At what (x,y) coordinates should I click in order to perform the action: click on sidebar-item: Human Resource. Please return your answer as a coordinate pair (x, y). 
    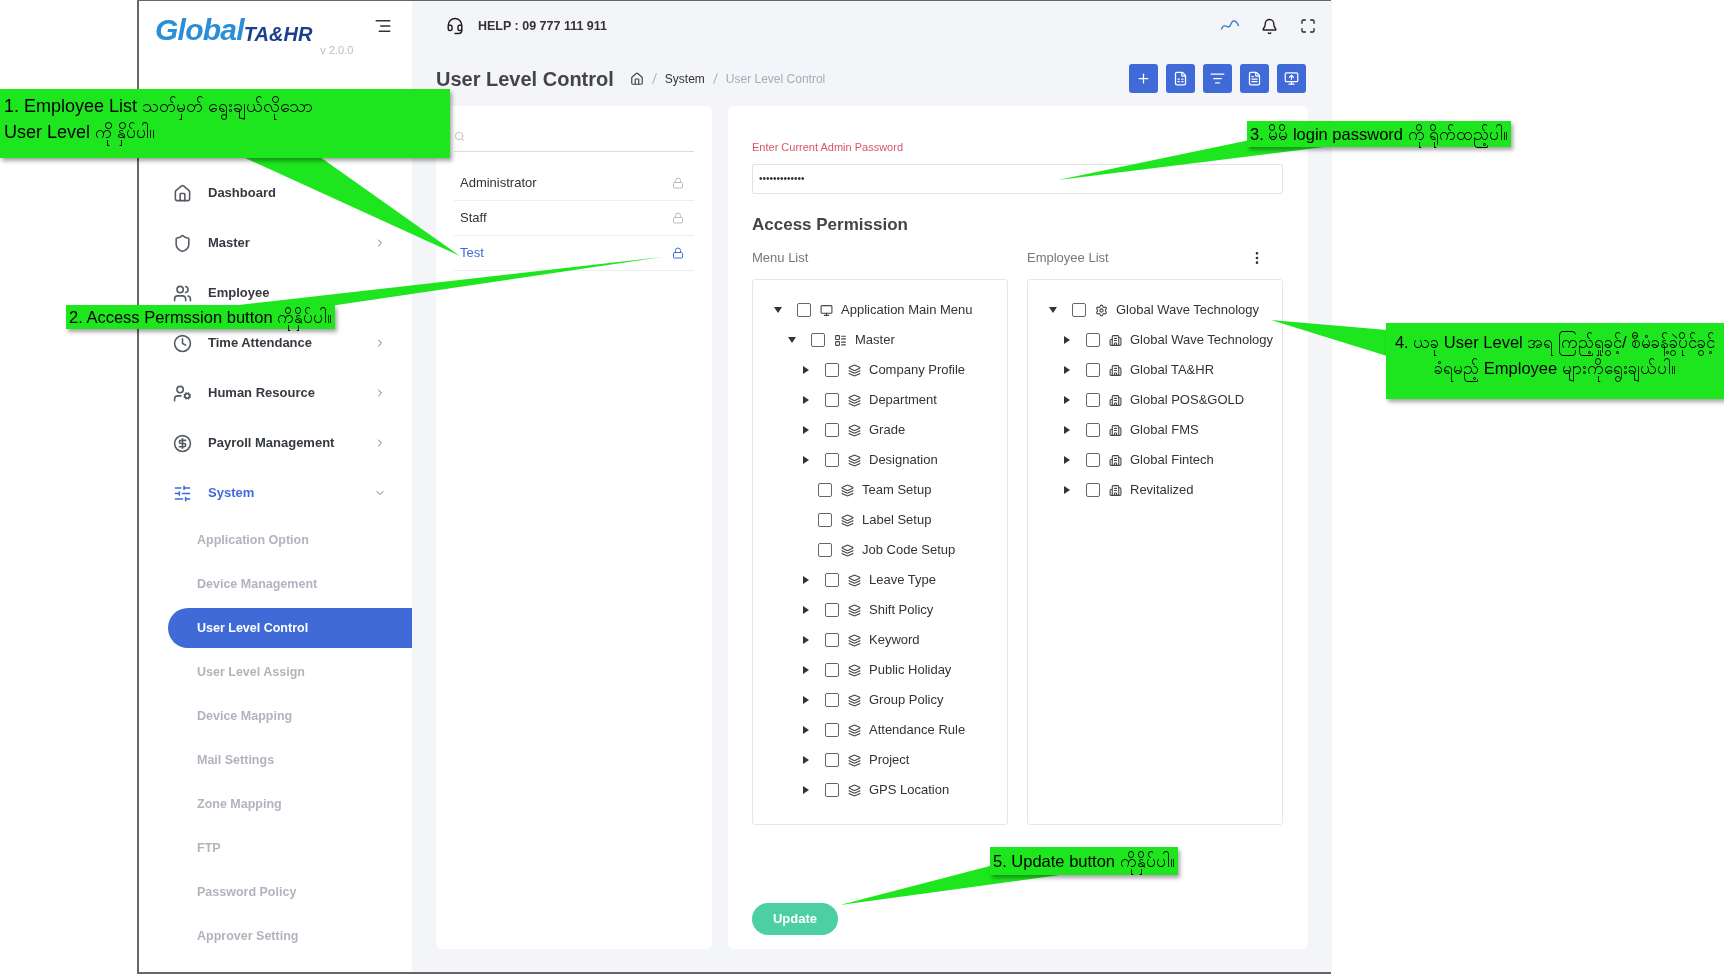
    Looking at the image, I should click on (275, 393).